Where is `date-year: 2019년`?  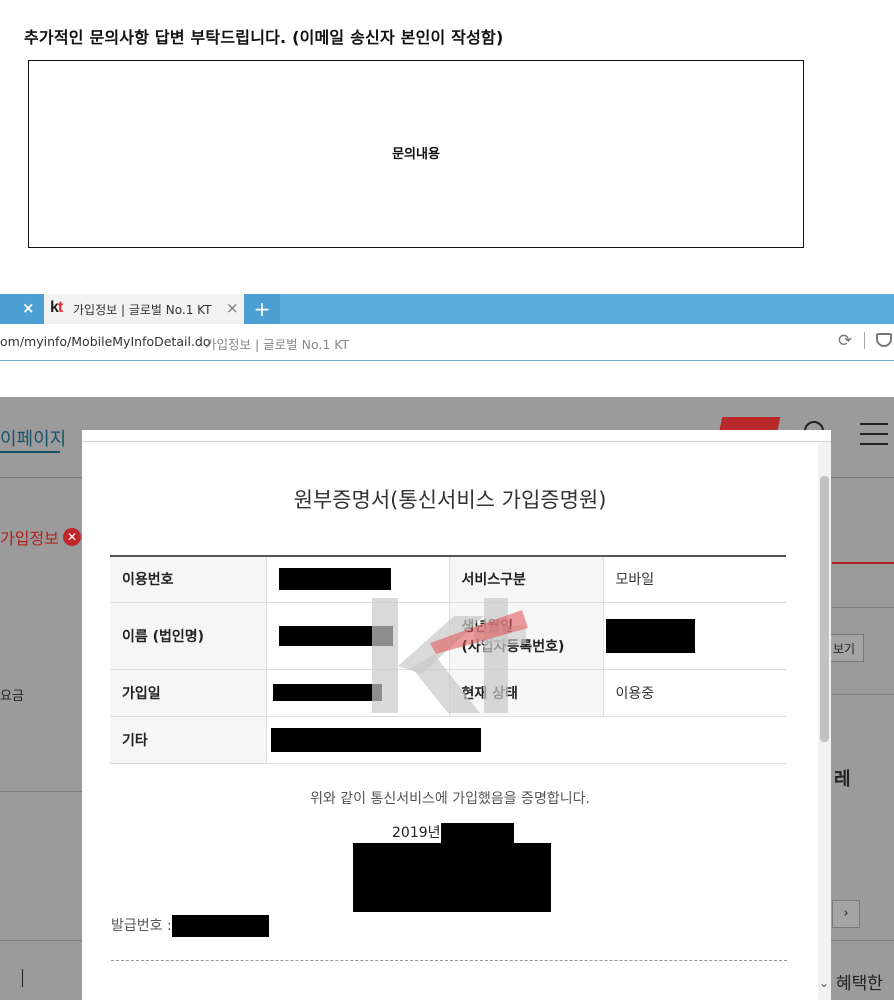
date-year: 2019년 is located at coordinates (416, 833).